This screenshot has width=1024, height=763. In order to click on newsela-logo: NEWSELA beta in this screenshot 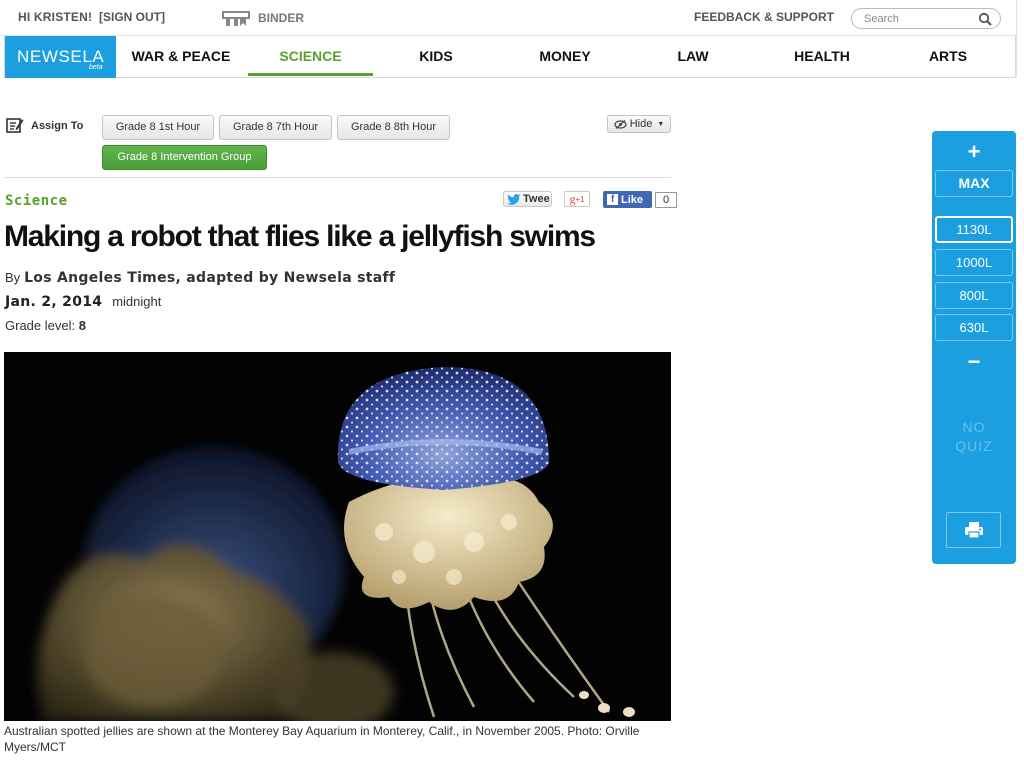, I will do `click(60, 57)`.